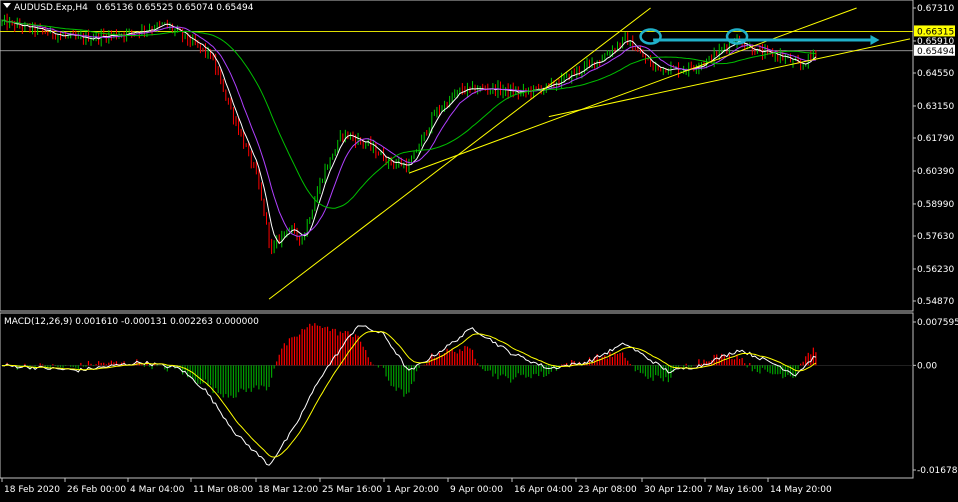 This screenshot has height=502, width=958. Describe the element at coordinates (927, 366) in the screenshot. I see `macd-tick-label: 0.00` at that location.